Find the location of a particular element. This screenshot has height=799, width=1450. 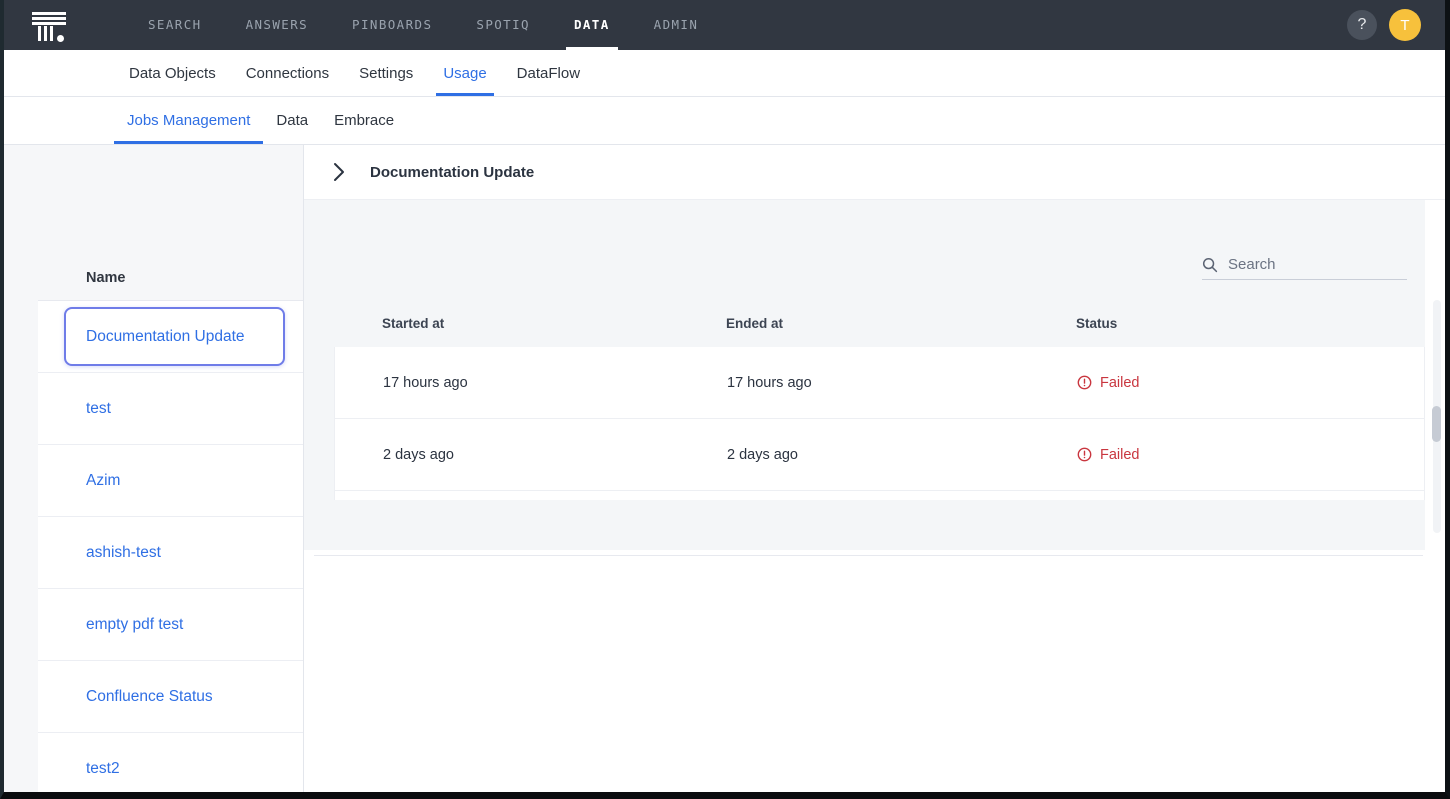

sidebar-item-label: Azim is located at coordinates (103, 480).